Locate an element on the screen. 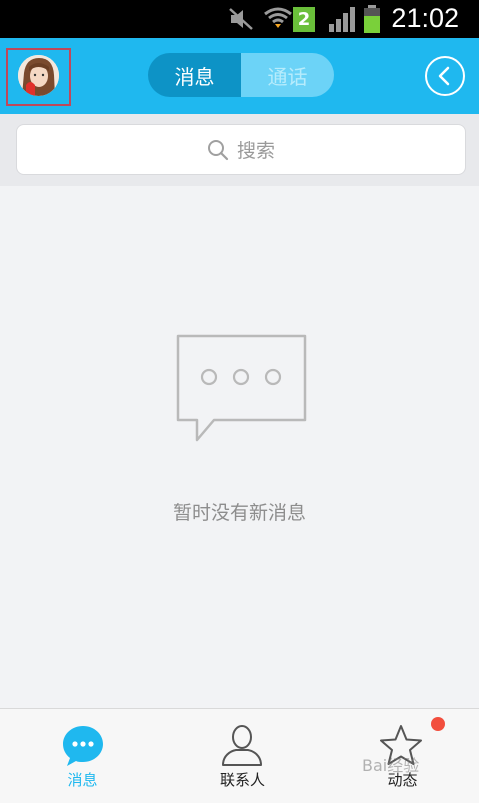 The width and height of the screenshot is (479, 803). app-header: 消息 通话 is located at coordinates (239, 76).